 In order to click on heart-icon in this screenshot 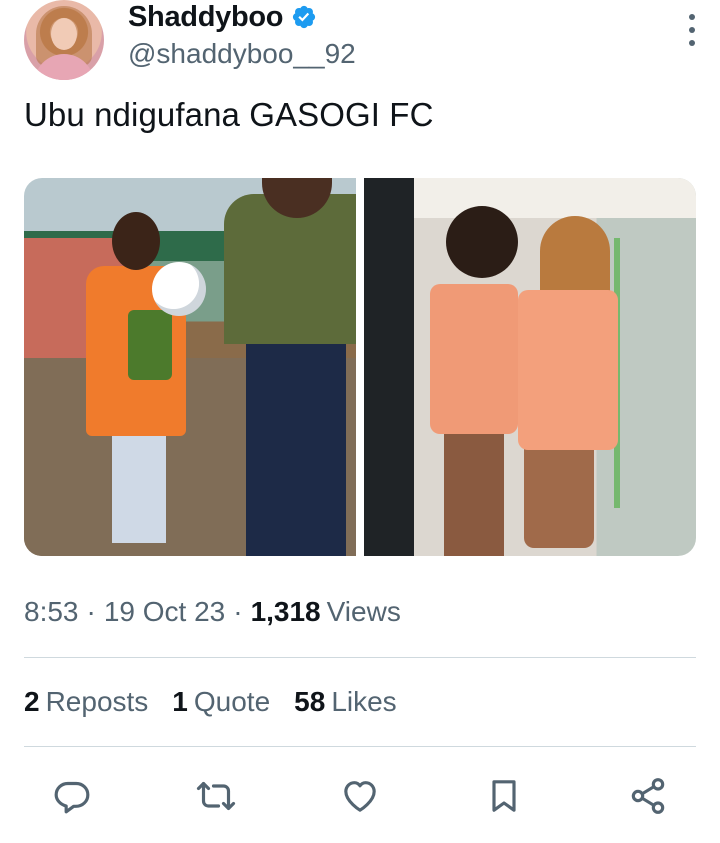, I will do `click(360, 796)`.